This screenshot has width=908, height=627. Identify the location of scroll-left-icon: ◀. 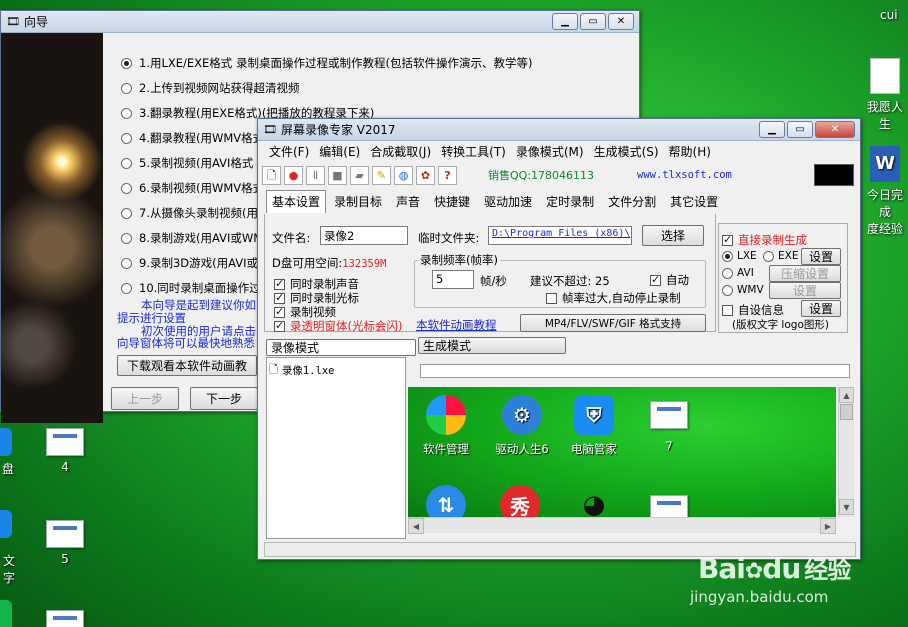
(416, 526).